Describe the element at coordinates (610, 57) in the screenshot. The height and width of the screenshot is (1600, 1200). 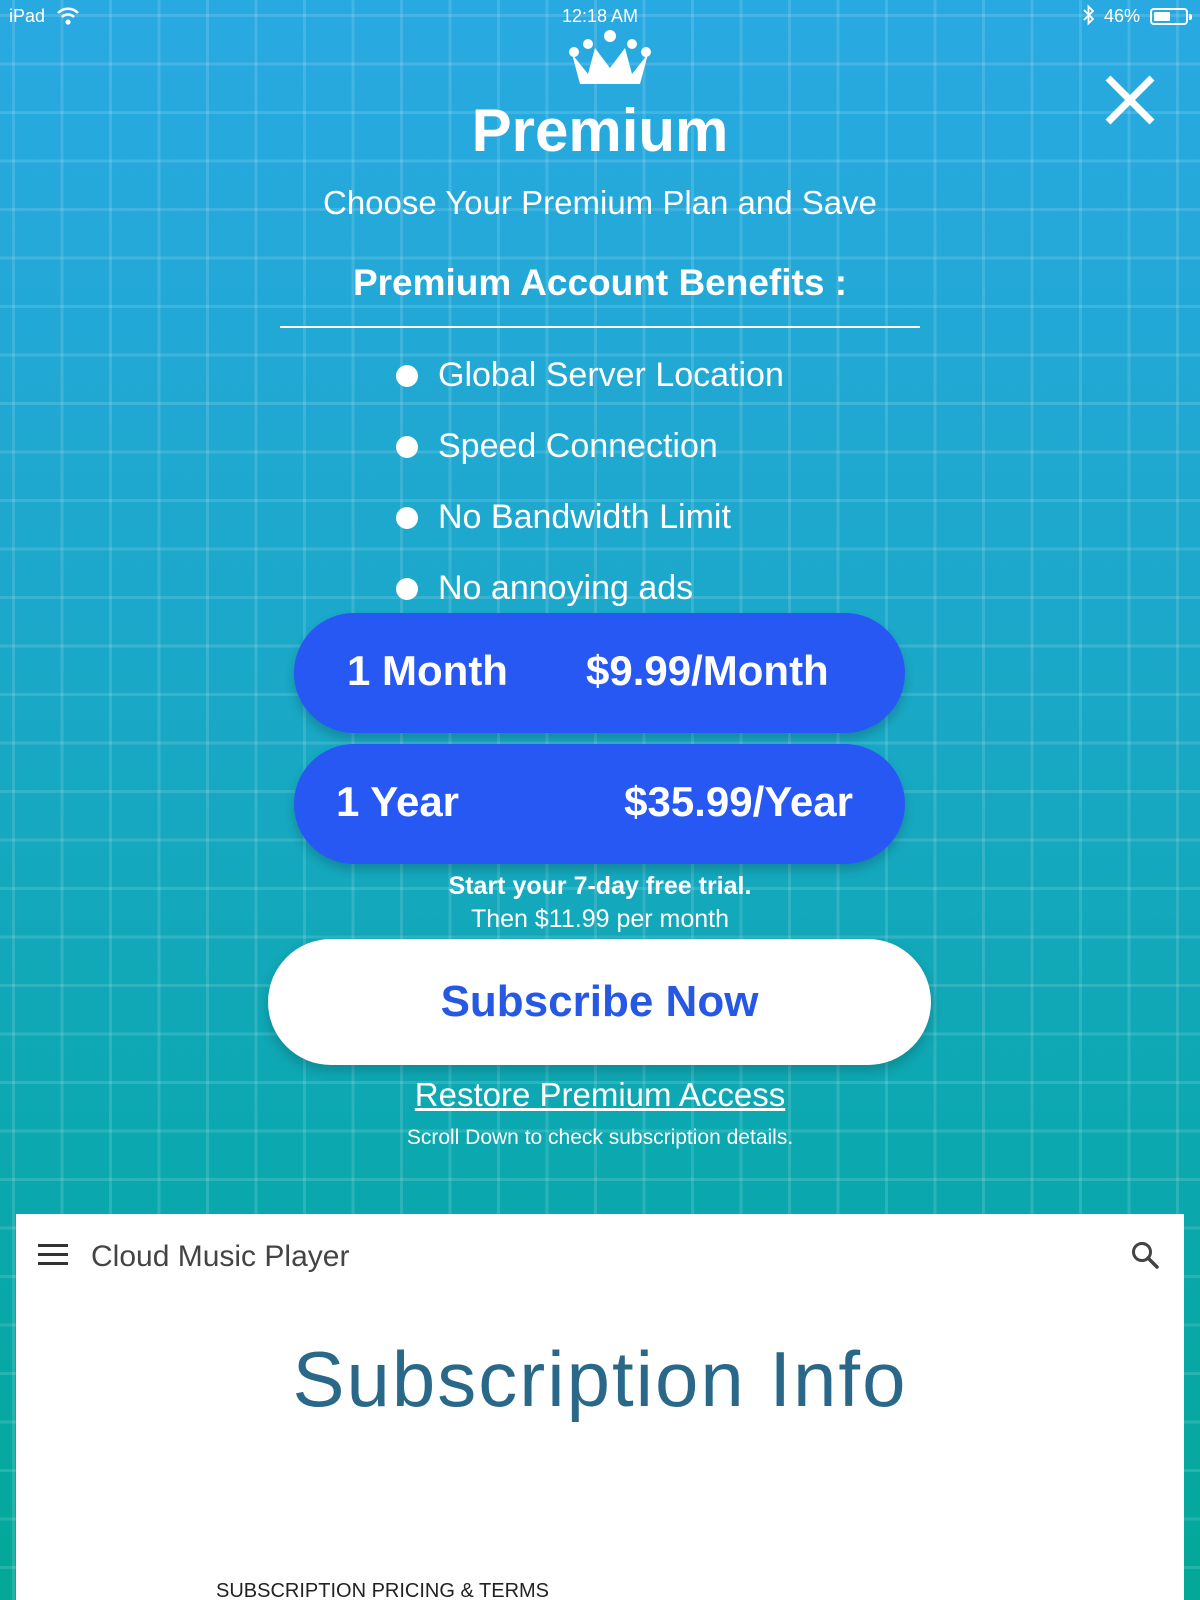
I see `crown-icon` at that location.